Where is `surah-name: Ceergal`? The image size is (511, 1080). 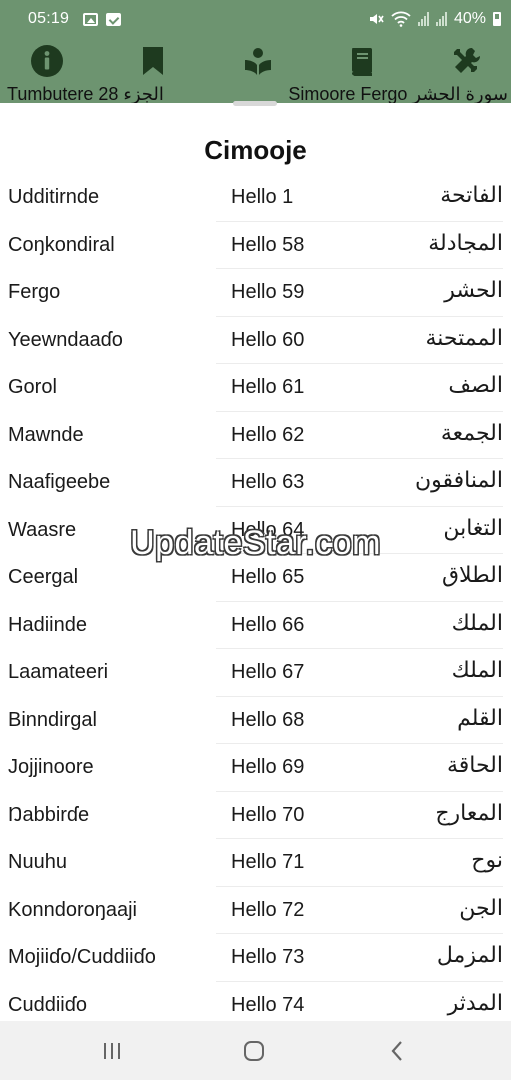
surah-name: Ceergal is located at coordinates (43, 577).